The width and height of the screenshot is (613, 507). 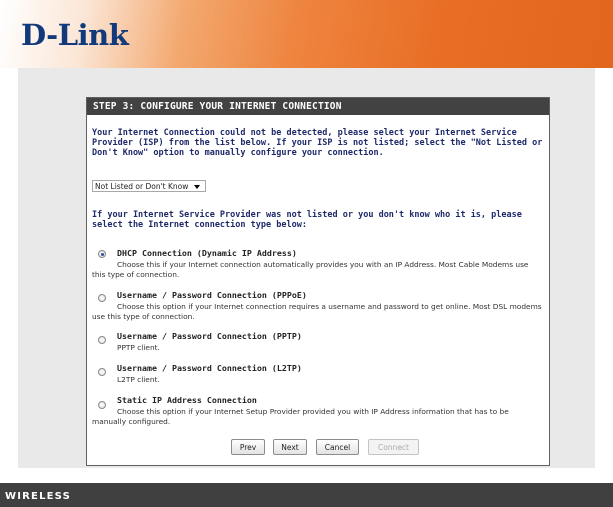 What do you see at coordinates (337, 447) in the screenshot?
I see `cancel-button: Cancel` at bounding box center [337, 447].